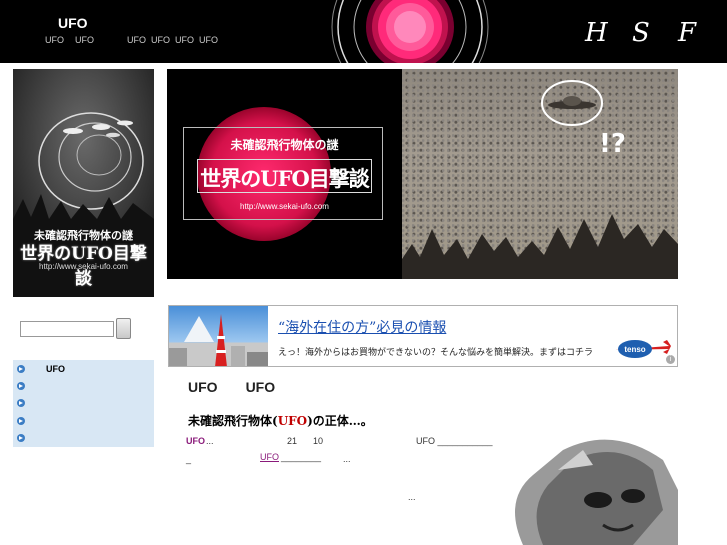 The width and height of the screenshot is (727, 545). What do you see at coordinates (292, 441) in the screenshot?
I see `article-number: 21` at bounding box center [292, 441].